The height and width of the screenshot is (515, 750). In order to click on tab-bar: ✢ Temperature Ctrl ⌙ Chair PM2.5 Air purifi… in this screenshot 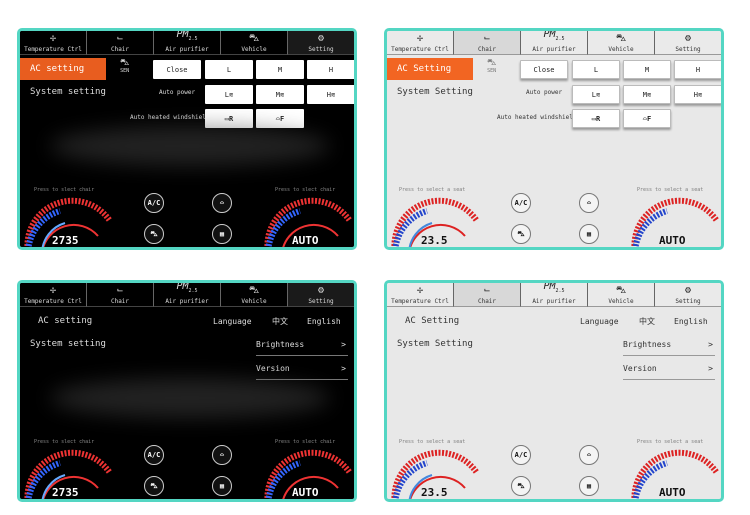, I will do `click(554, 43)`.